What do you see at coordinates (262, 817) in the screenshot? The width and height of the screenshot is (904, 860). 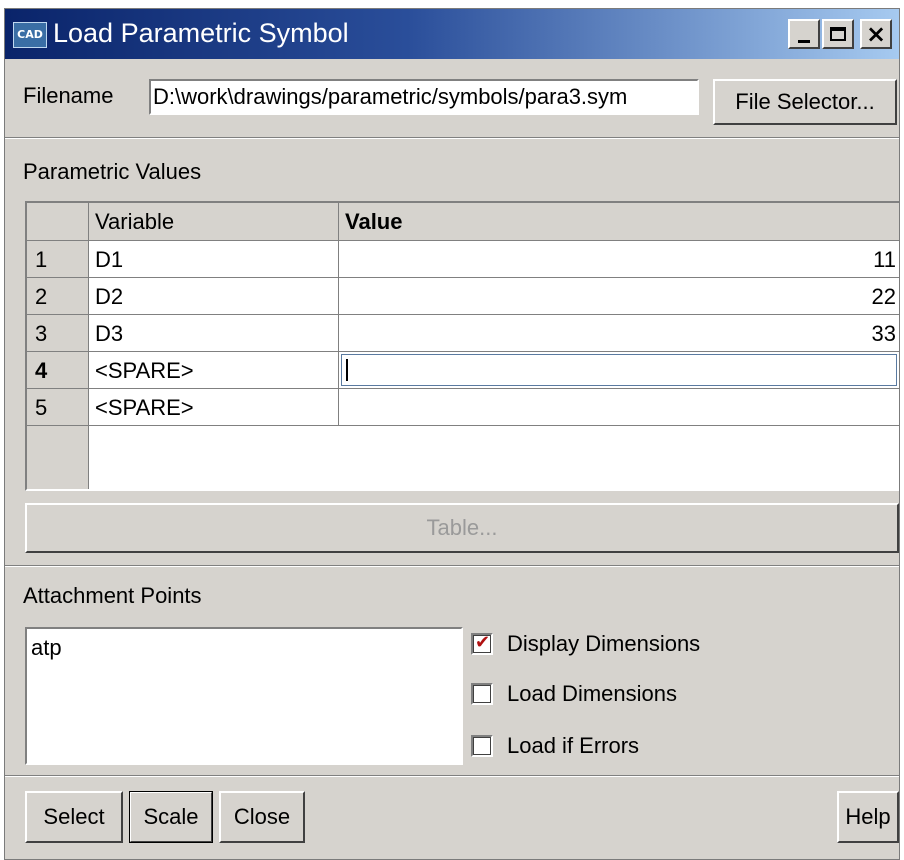 I see `close-button: Close` at bounding box center [262, 817].